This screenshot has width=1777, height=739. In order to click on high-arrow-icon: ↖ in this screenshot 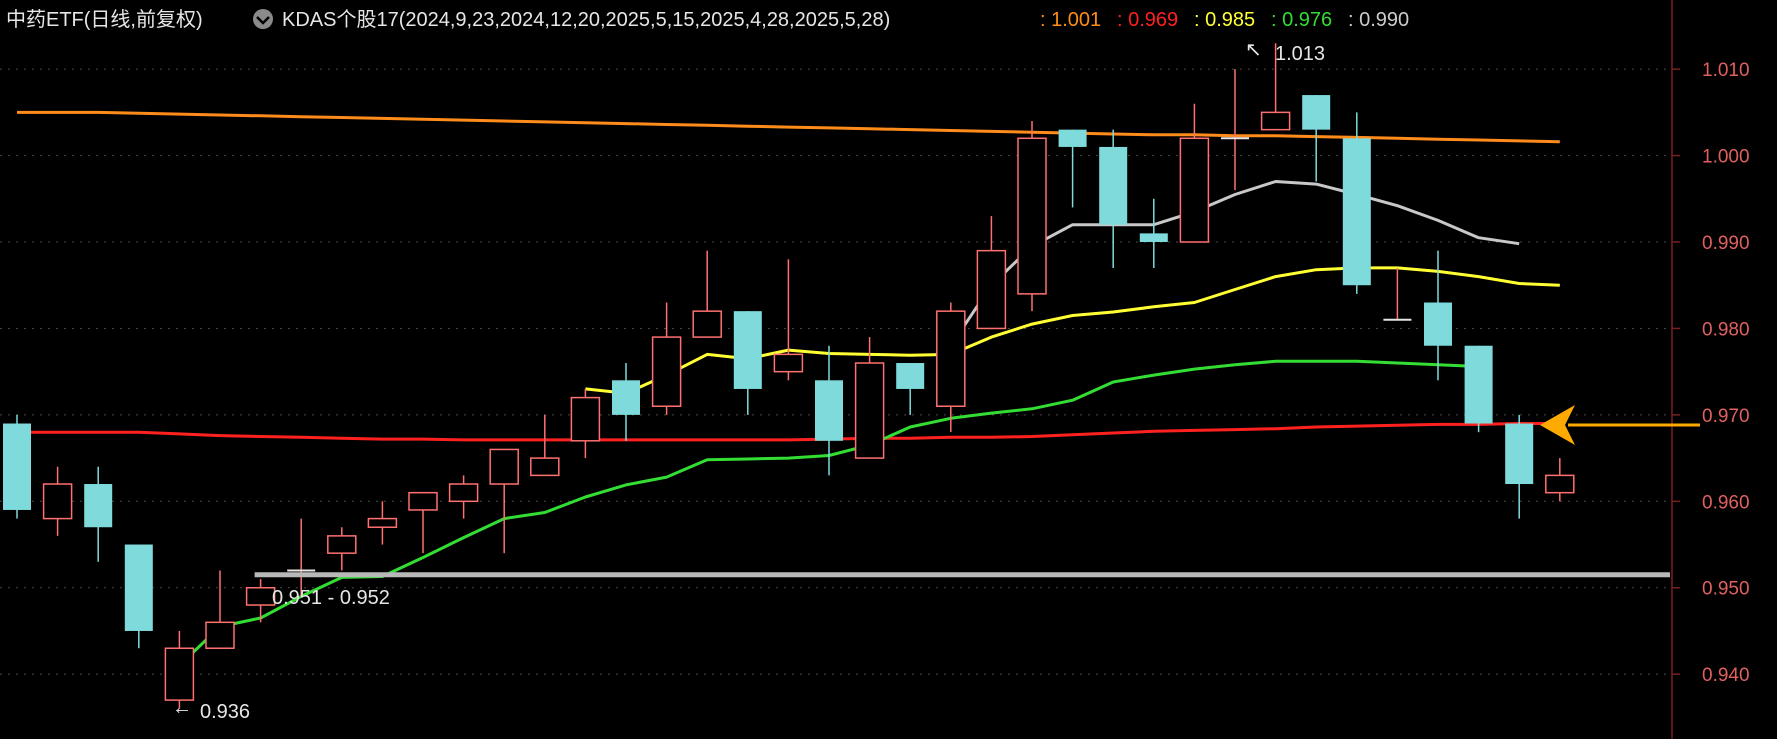, I will do `click(1253, 50)`.